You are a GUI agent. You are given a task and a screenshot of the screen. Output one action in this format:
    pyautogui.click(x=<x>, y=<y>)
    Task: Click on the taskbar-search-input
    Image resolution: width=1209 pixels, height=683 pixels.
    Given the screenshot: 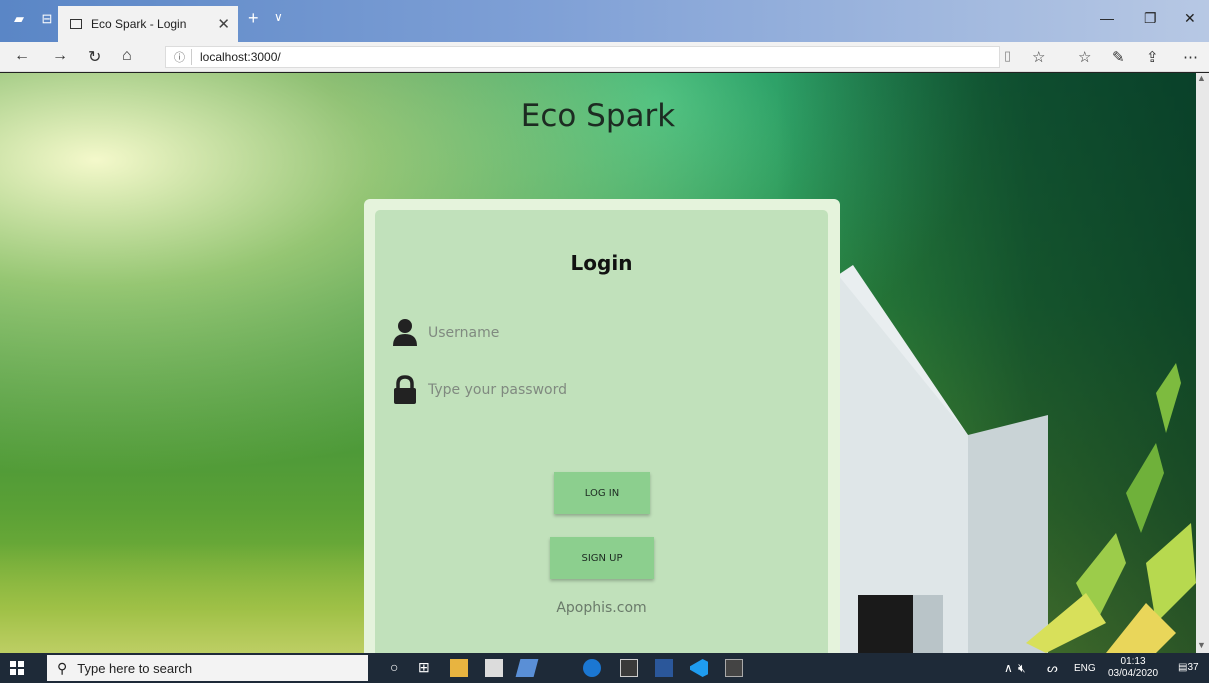 What is the action you would take?
    pyautogui.click(x=207, y=668)
    